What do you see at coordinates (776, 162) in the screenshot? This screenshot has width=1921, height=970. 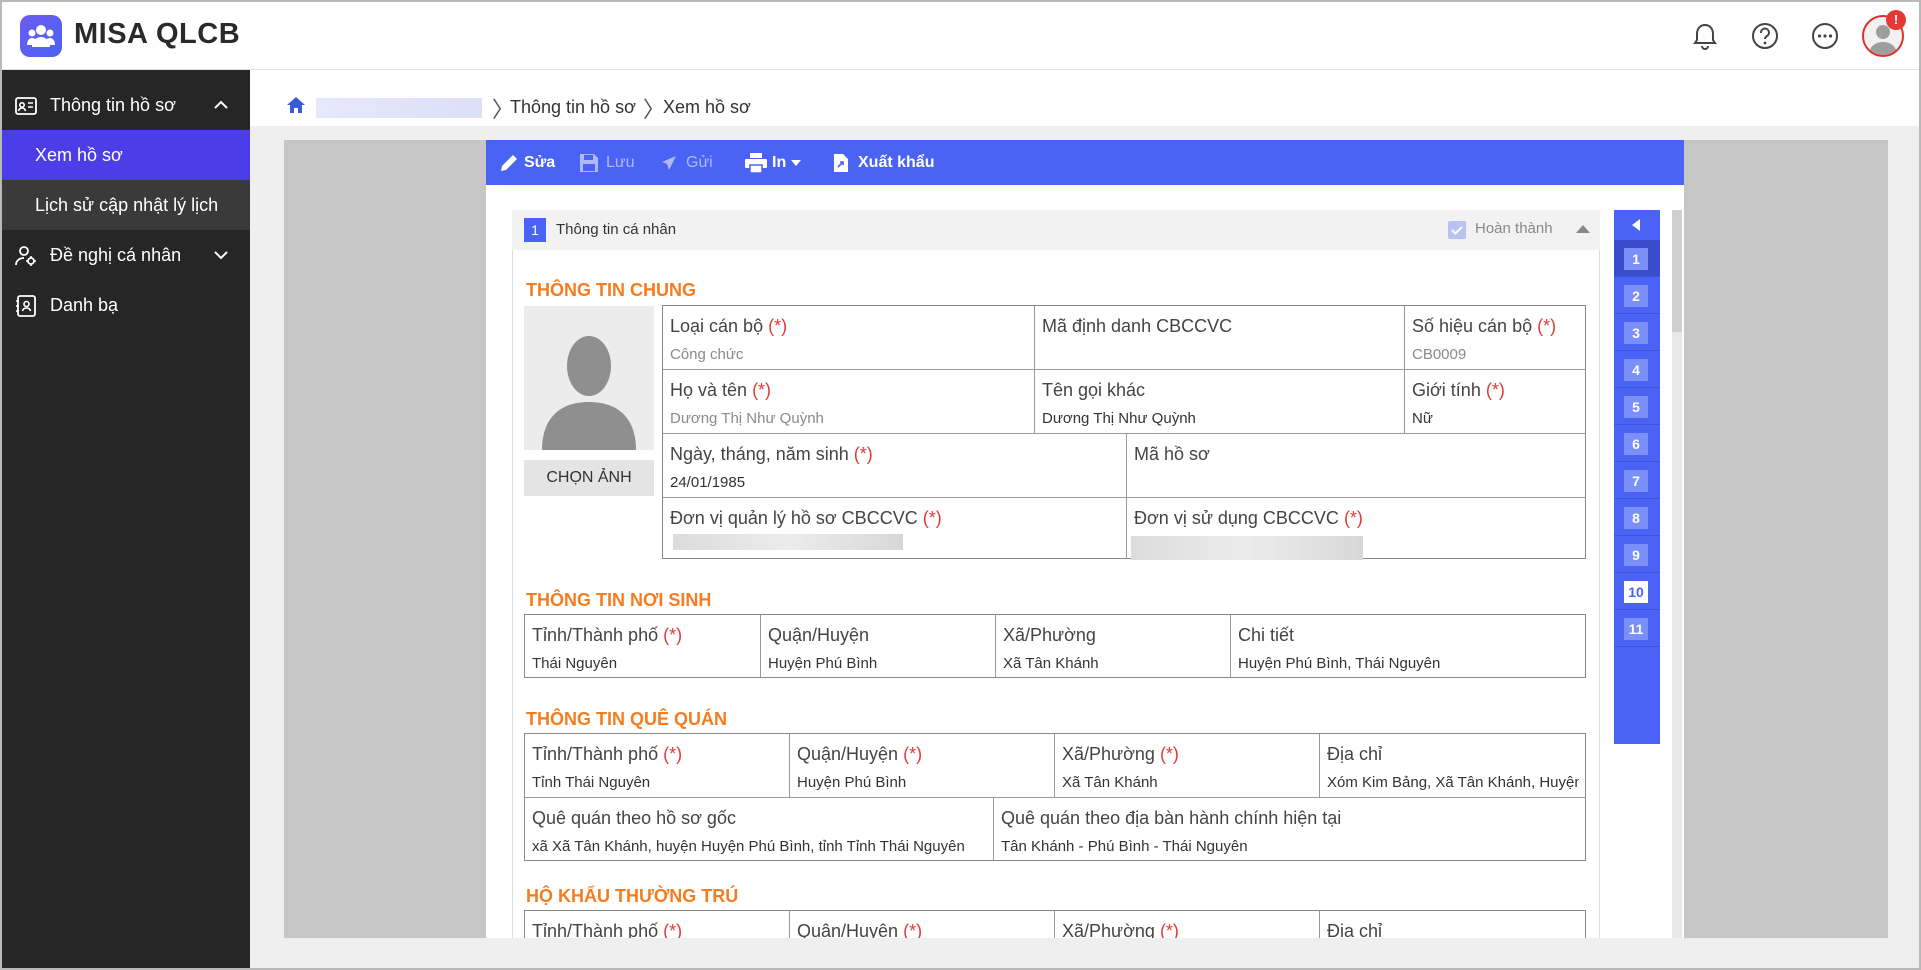 I see `print-button: In` at bounding box center [776, 162].